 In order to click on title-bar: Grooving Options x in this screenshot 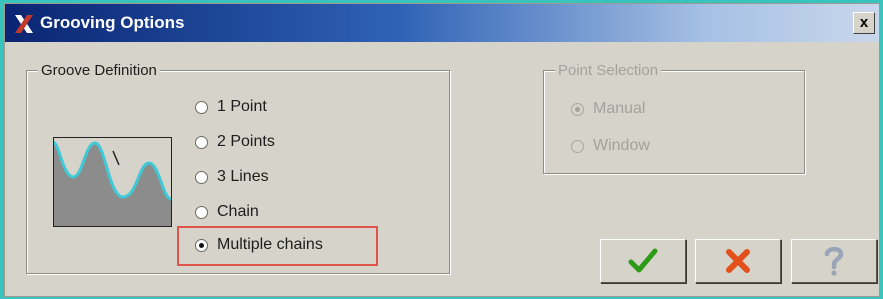, I will do `click(442, 23)`.